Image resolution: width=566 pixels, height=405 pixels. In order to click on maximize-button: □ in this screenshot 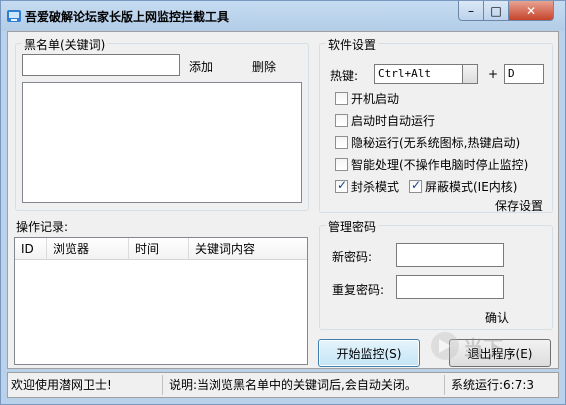, I will do `click(496, 11)`.